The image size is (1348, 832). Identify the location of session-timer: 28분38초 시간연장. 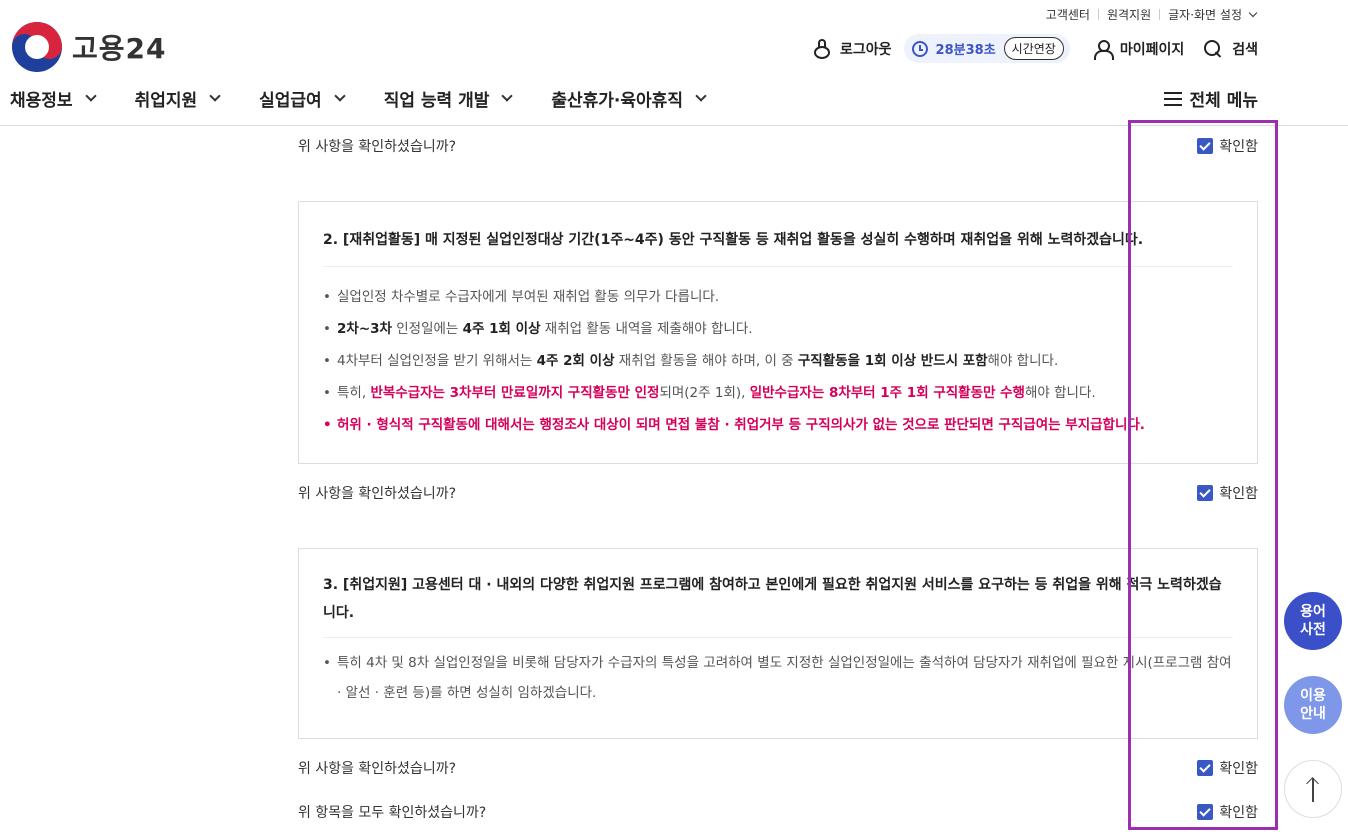
(986, 48).